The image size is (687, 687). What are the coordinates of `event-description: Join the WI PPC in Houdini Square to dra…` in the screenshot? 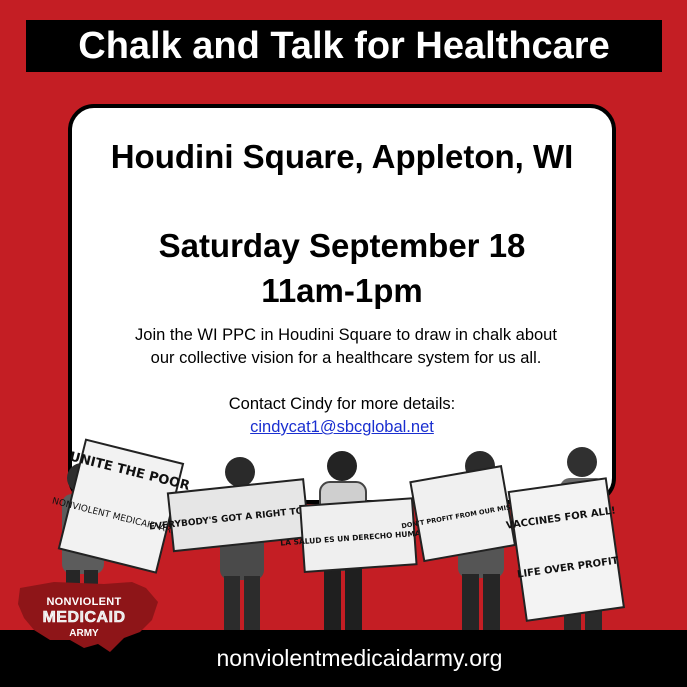 It's located at (346, 346).